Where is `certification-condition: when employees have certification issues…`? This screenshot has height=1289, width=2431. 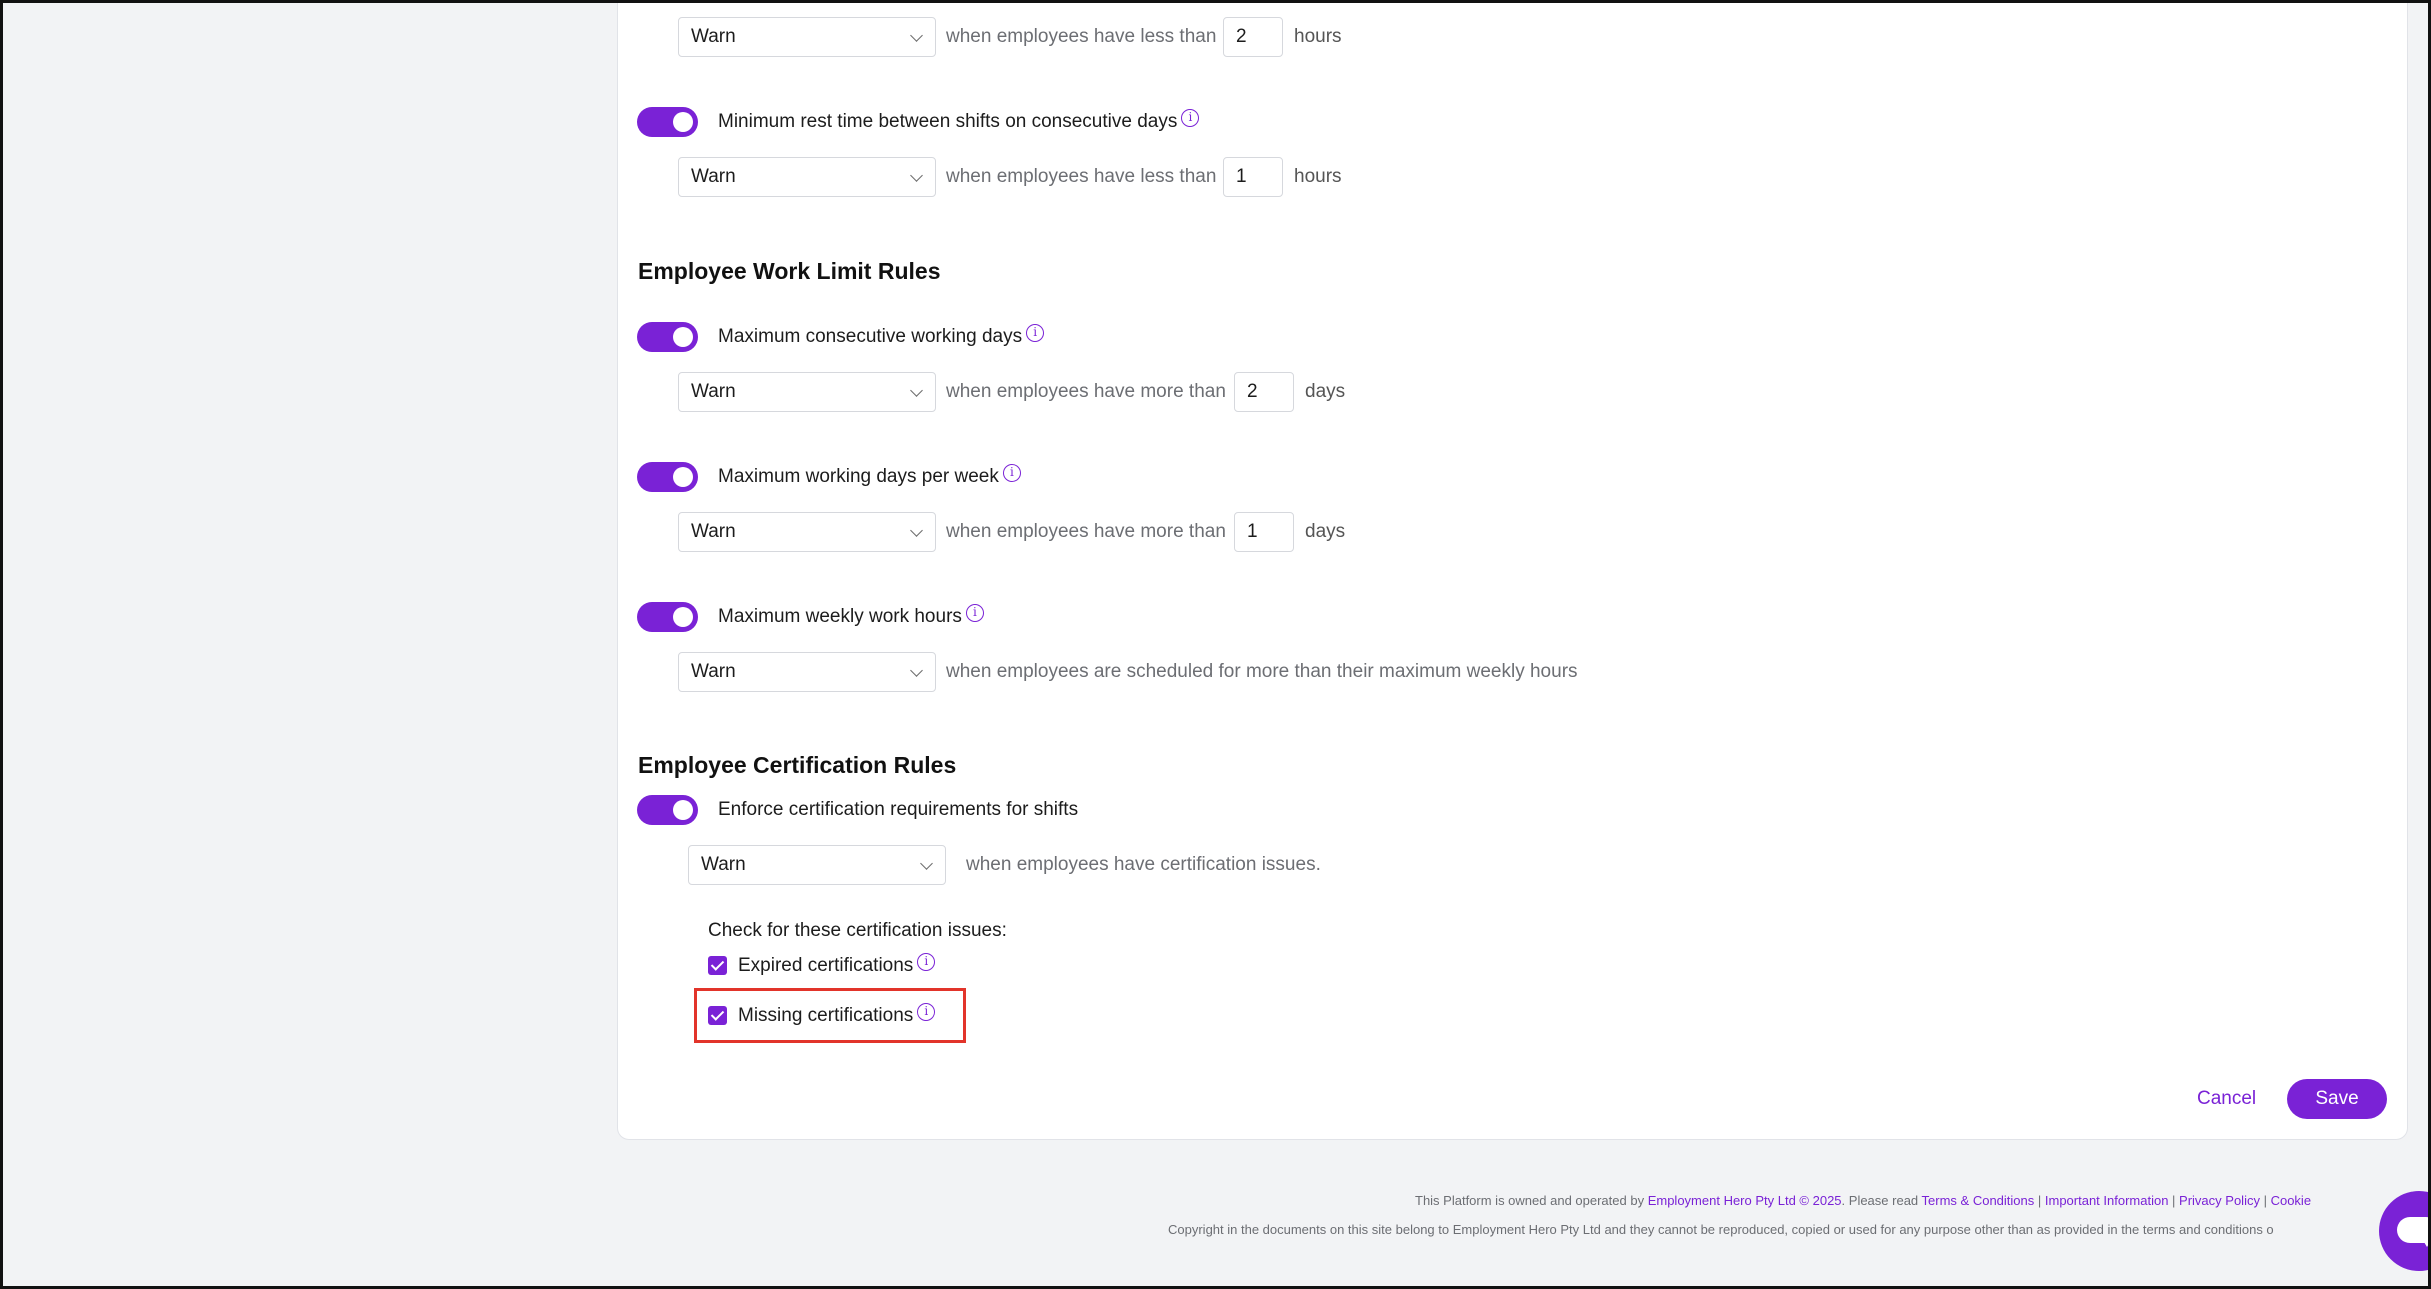
certification-condition: when employees have certification issues… is located at coordinates (1143, 864).